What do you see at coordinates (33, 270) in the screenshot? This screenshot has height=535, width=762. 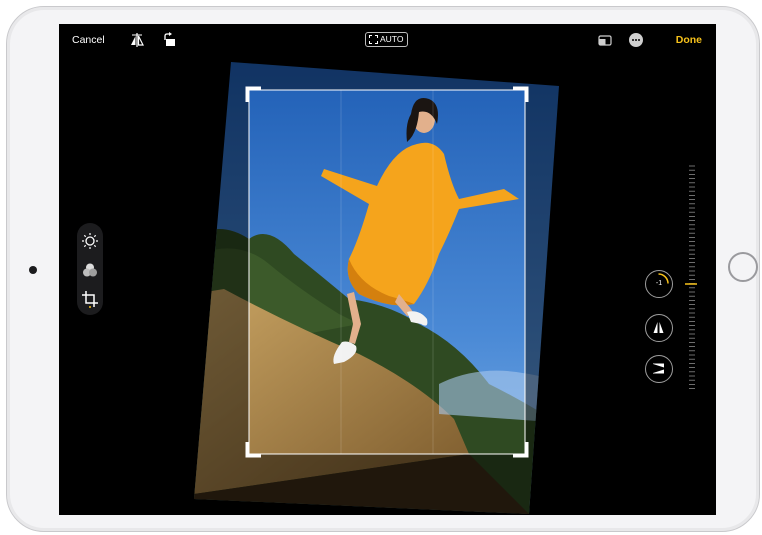 I see `front-camera` at bounding box center [33, 270].